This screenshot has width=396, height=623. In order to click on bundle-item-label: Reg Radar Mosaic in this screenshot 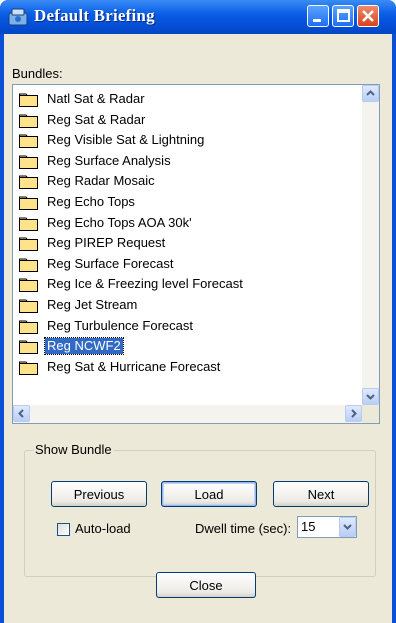, I will do `click(101, 181)`.